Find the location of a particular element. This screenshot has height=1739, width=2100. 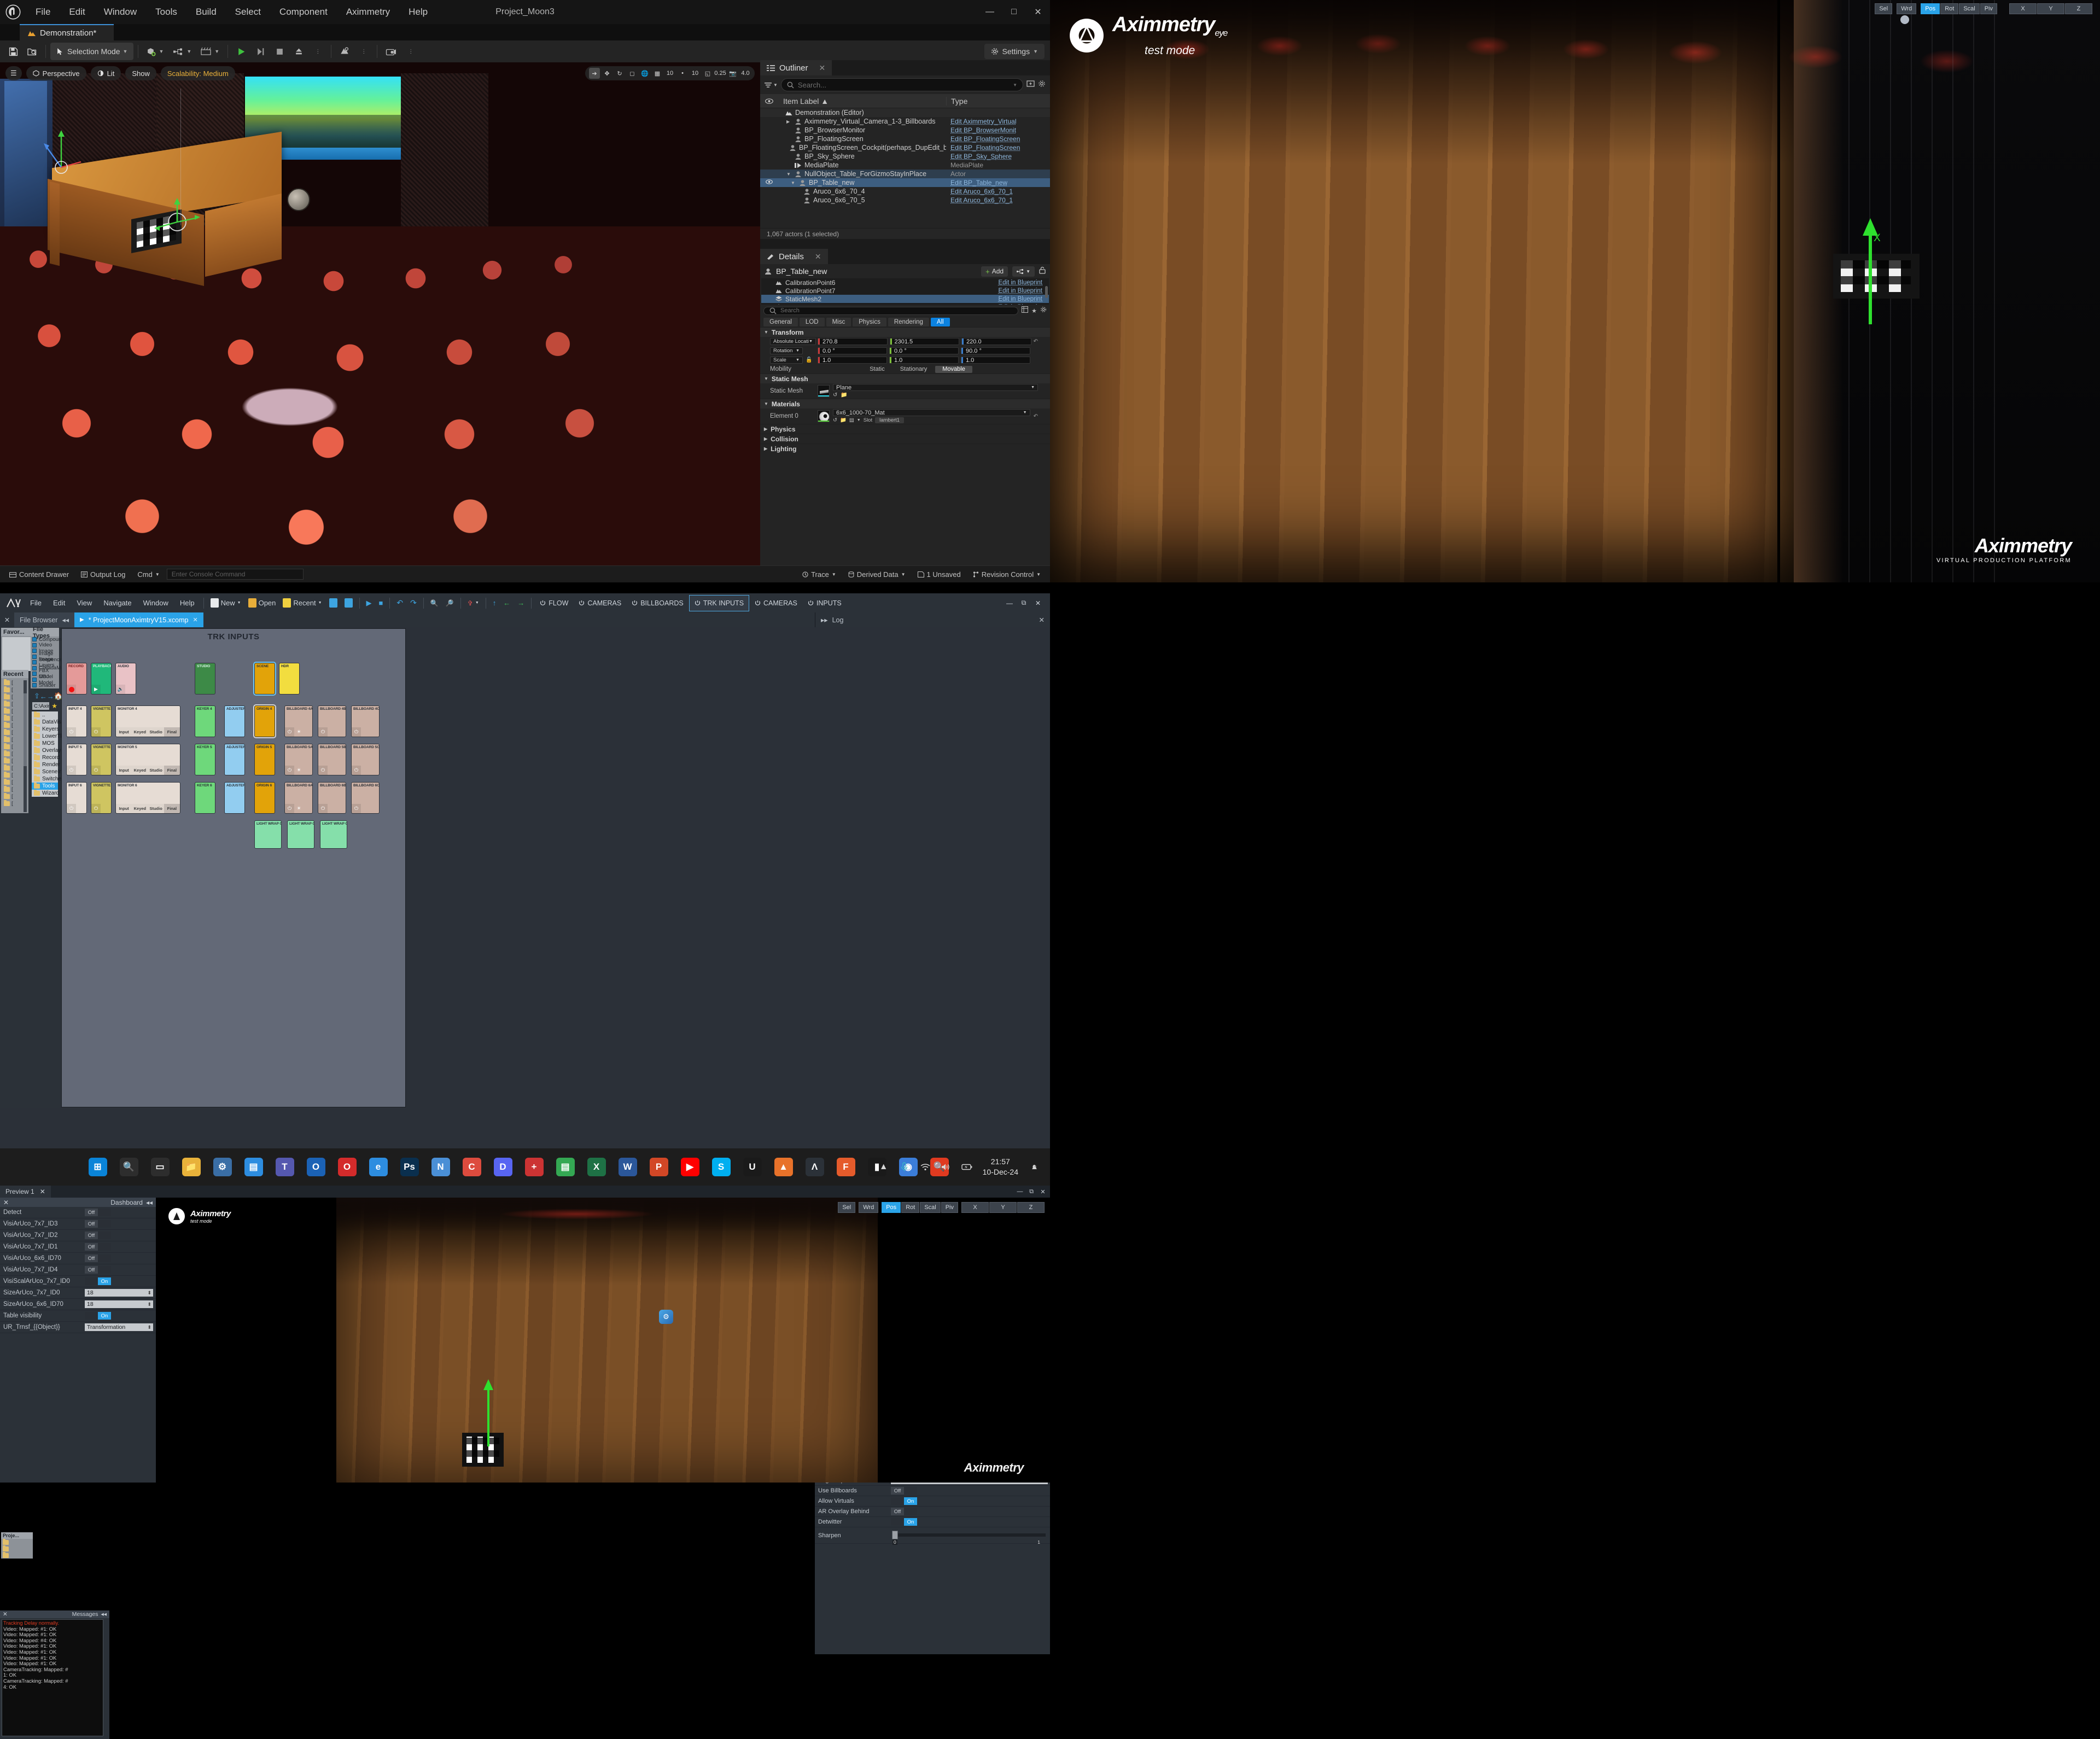

flow-node-vignette-6: VIGNETTE 6 ⏻ is located at coordinates (101, 798).